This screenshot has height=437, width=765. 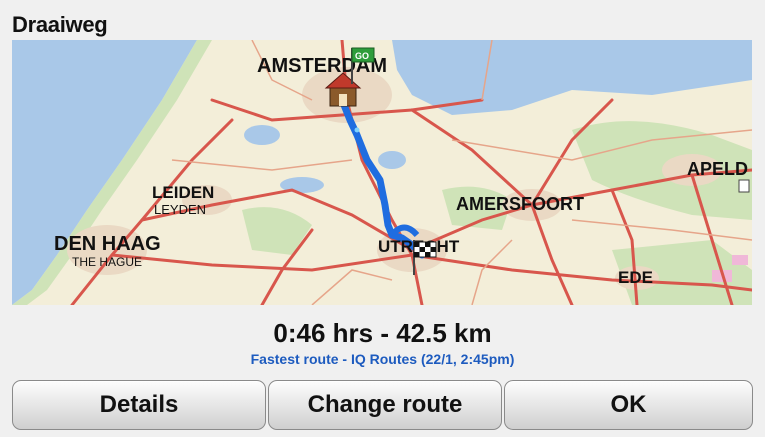 What do you see at coordinates (385, 405) in the screenshot?
I see `change-route-button: Change route` at bounding box center [385, 405].